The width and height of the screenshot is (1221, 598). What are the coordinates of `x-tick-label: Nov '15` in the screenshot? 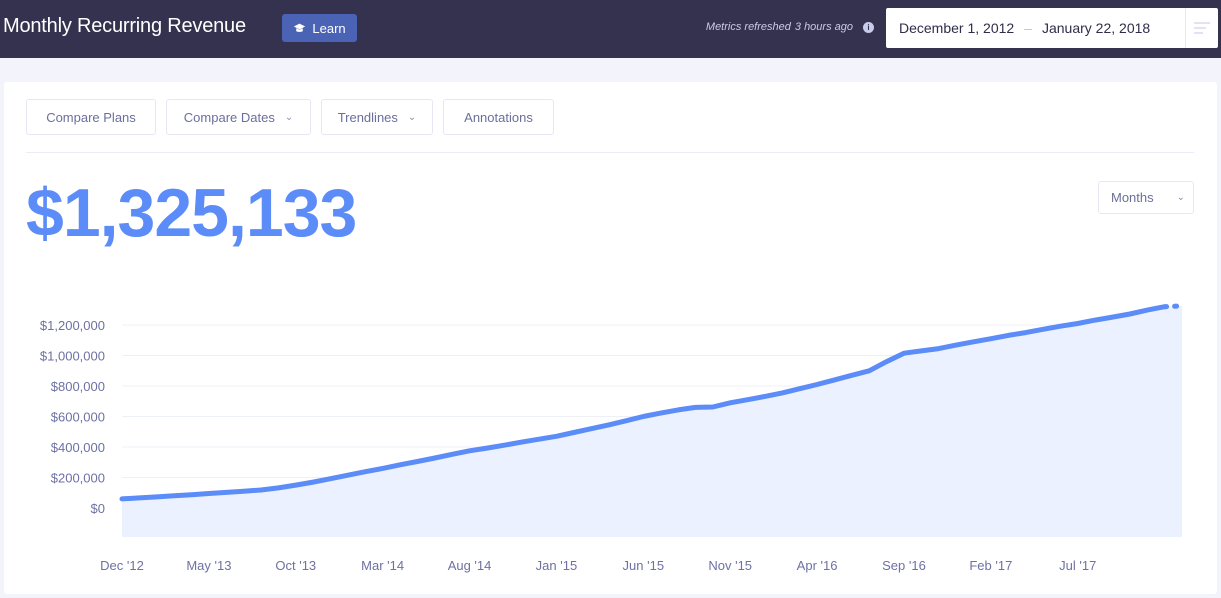 It's located at (730, 565).